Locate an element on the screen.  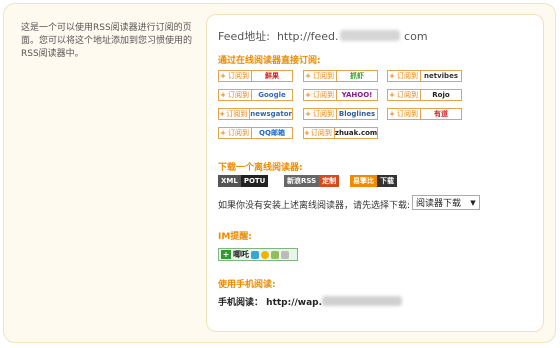
feed-label: Feed地址: is located at coordinates (244, 36).